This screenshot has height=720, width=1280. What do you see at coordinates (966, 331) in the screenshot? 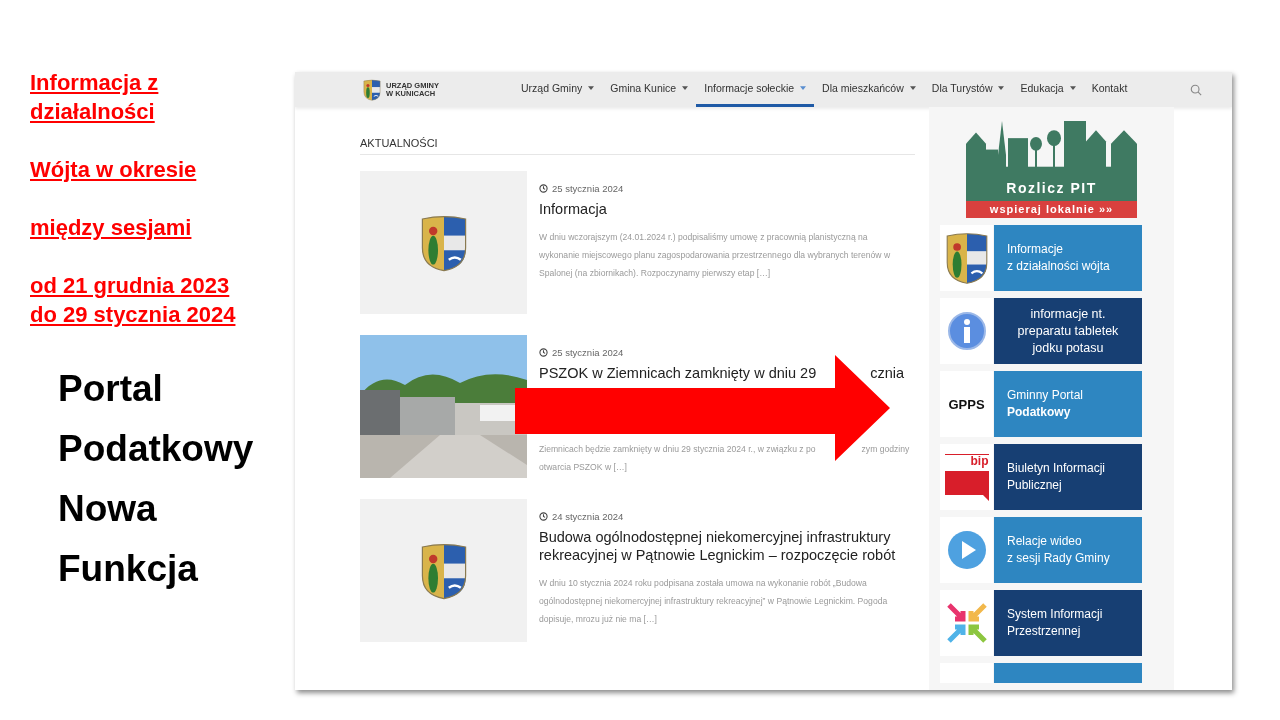
I see `info-icon` at bounding box center [966, 331].